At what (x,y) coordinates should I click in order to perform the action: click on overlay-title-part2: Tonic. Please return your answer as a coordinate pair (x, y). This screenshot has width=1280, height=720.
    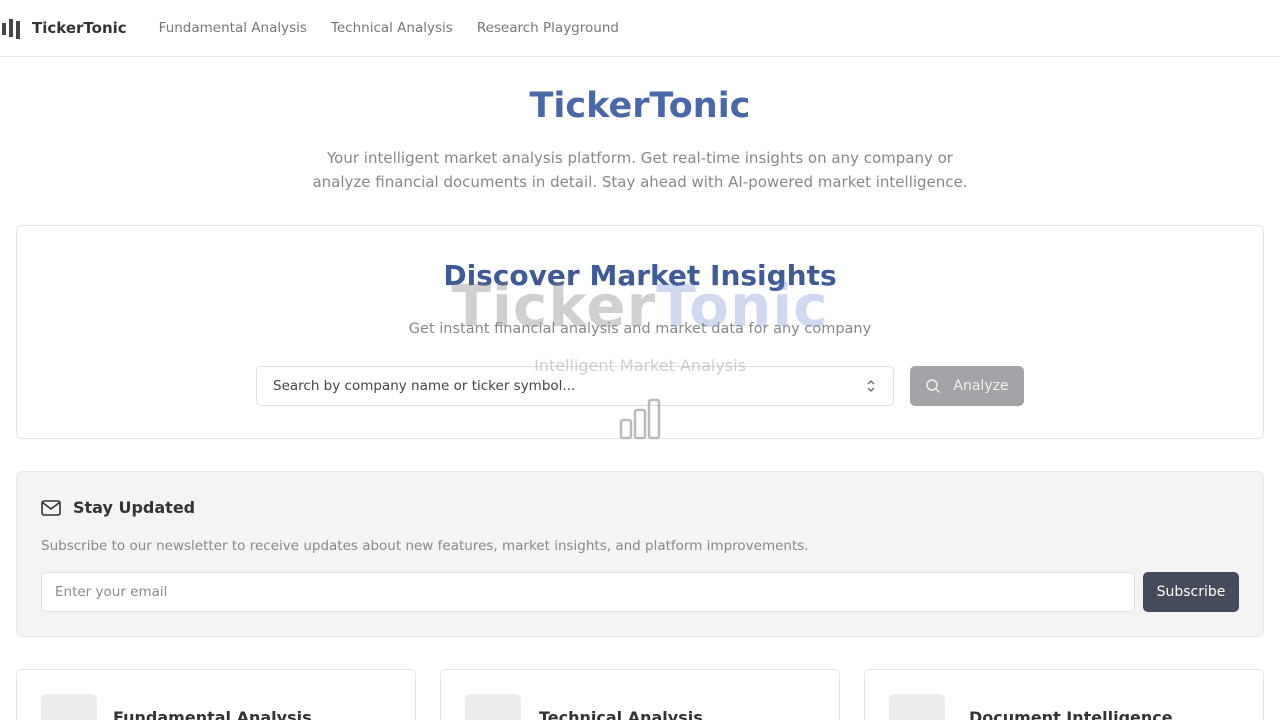
    Looking at the image, I should click on (742, 306).